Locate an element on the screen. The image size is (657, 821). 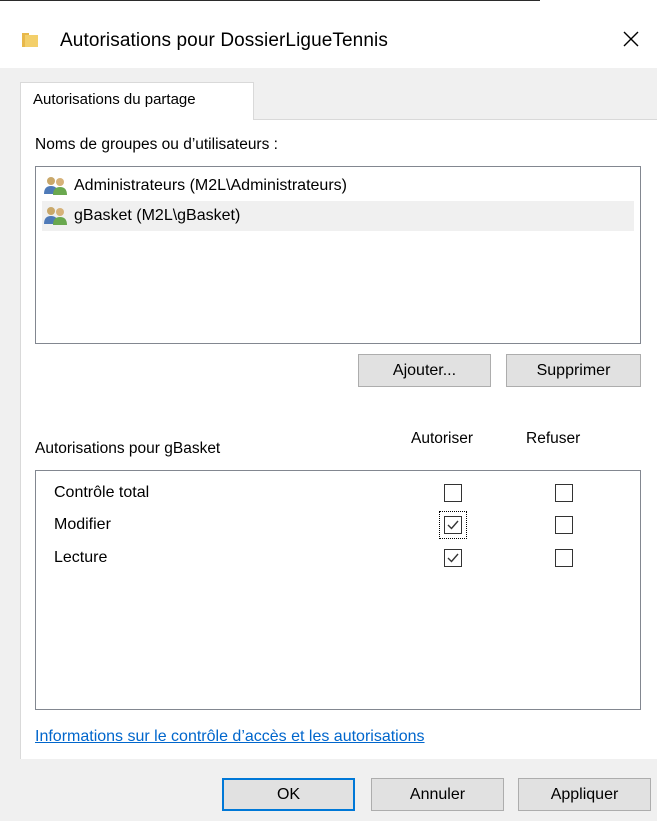
cancel-button: Annuler is located at coordinates (437, 794).